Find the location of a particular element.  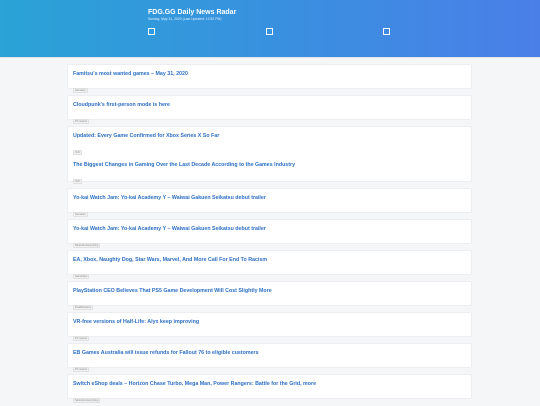

header-divider is located at coordinates (270, 57).